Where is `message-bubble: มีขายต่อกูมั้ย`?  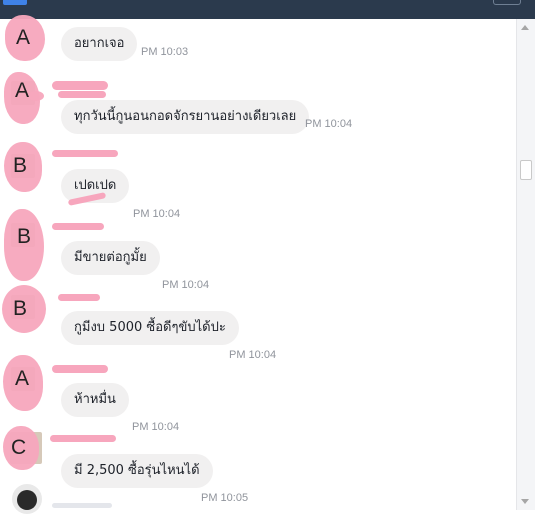
message-bubble: มีขายต่อกูมั้ย is located at coordinates (110, 258).